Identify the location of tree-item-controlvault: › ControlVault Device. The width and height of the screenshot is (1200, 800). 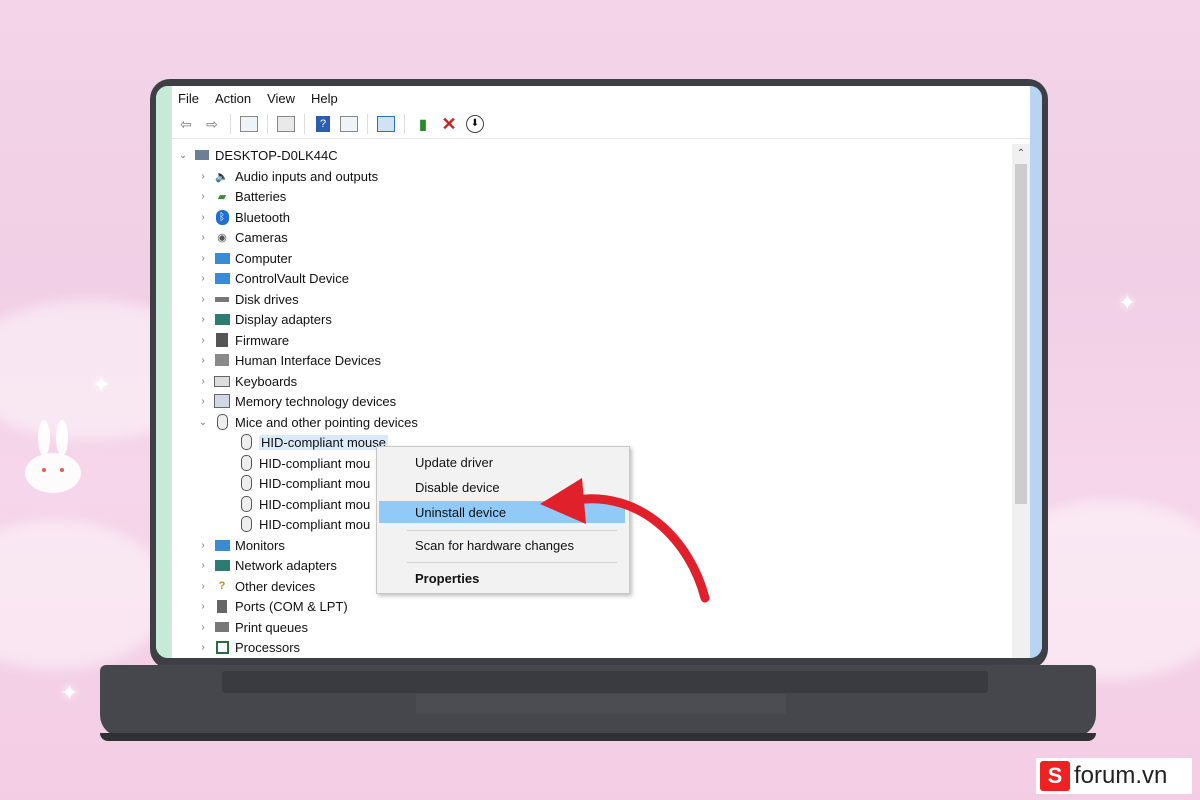
(272, 278).